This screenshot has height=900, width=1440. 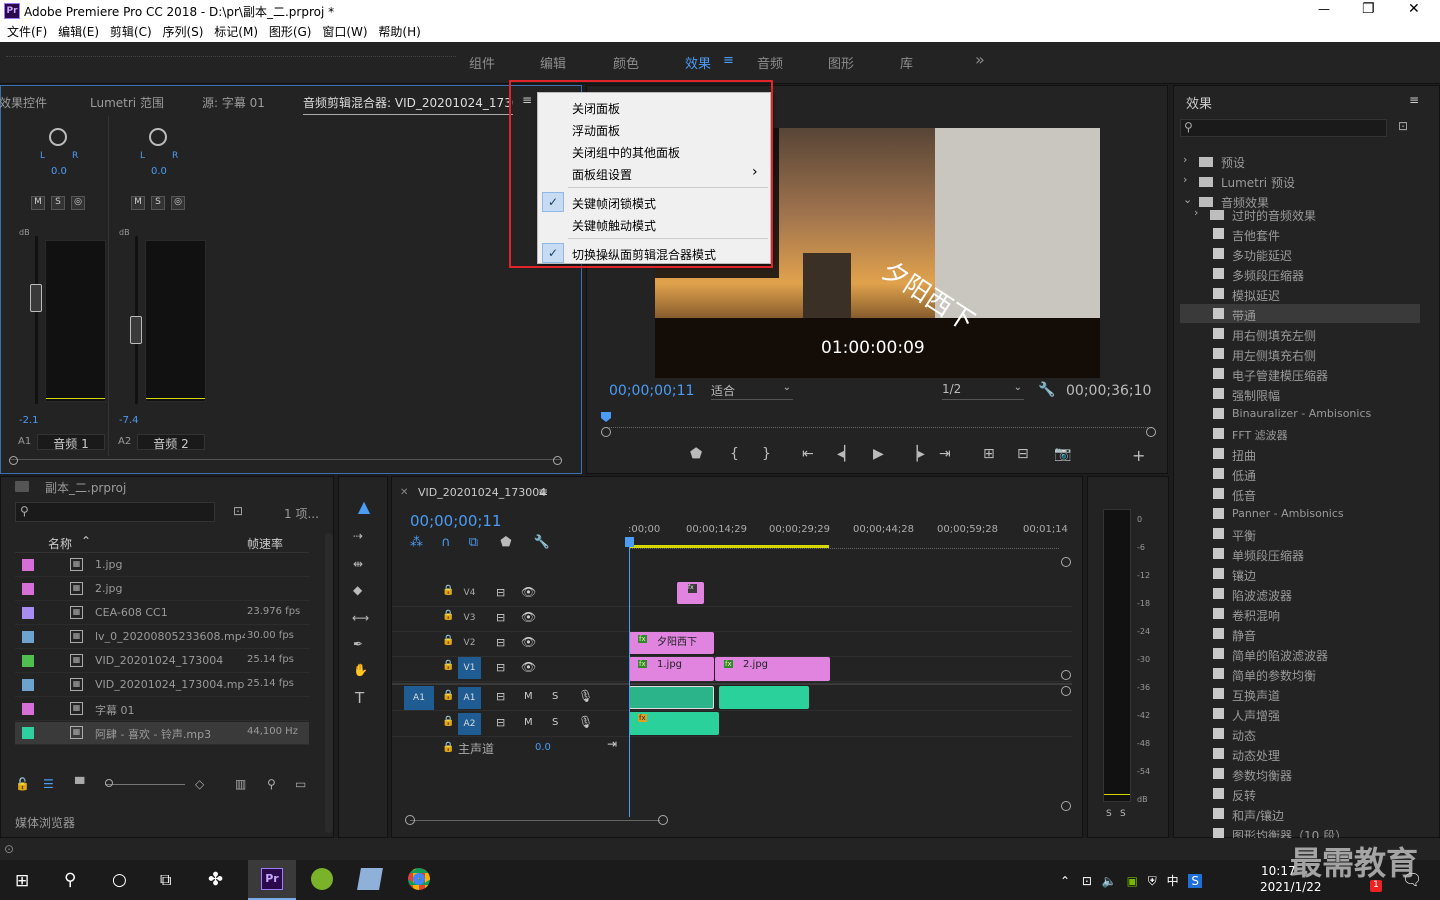 I want to click on solo-left-button: S, so click(x=1109, y=814).